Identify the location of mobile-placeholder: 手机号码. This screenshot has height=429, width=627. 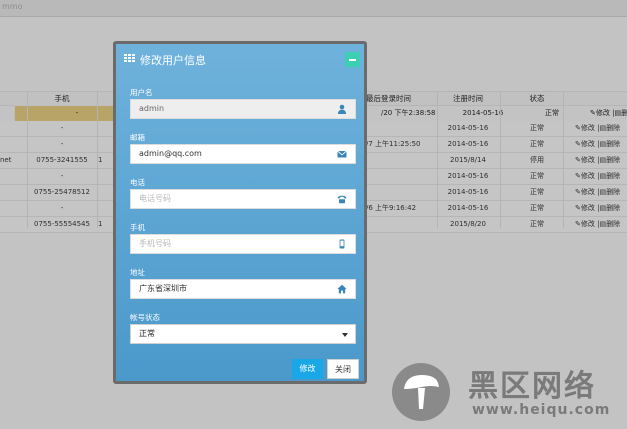
(155, 243).